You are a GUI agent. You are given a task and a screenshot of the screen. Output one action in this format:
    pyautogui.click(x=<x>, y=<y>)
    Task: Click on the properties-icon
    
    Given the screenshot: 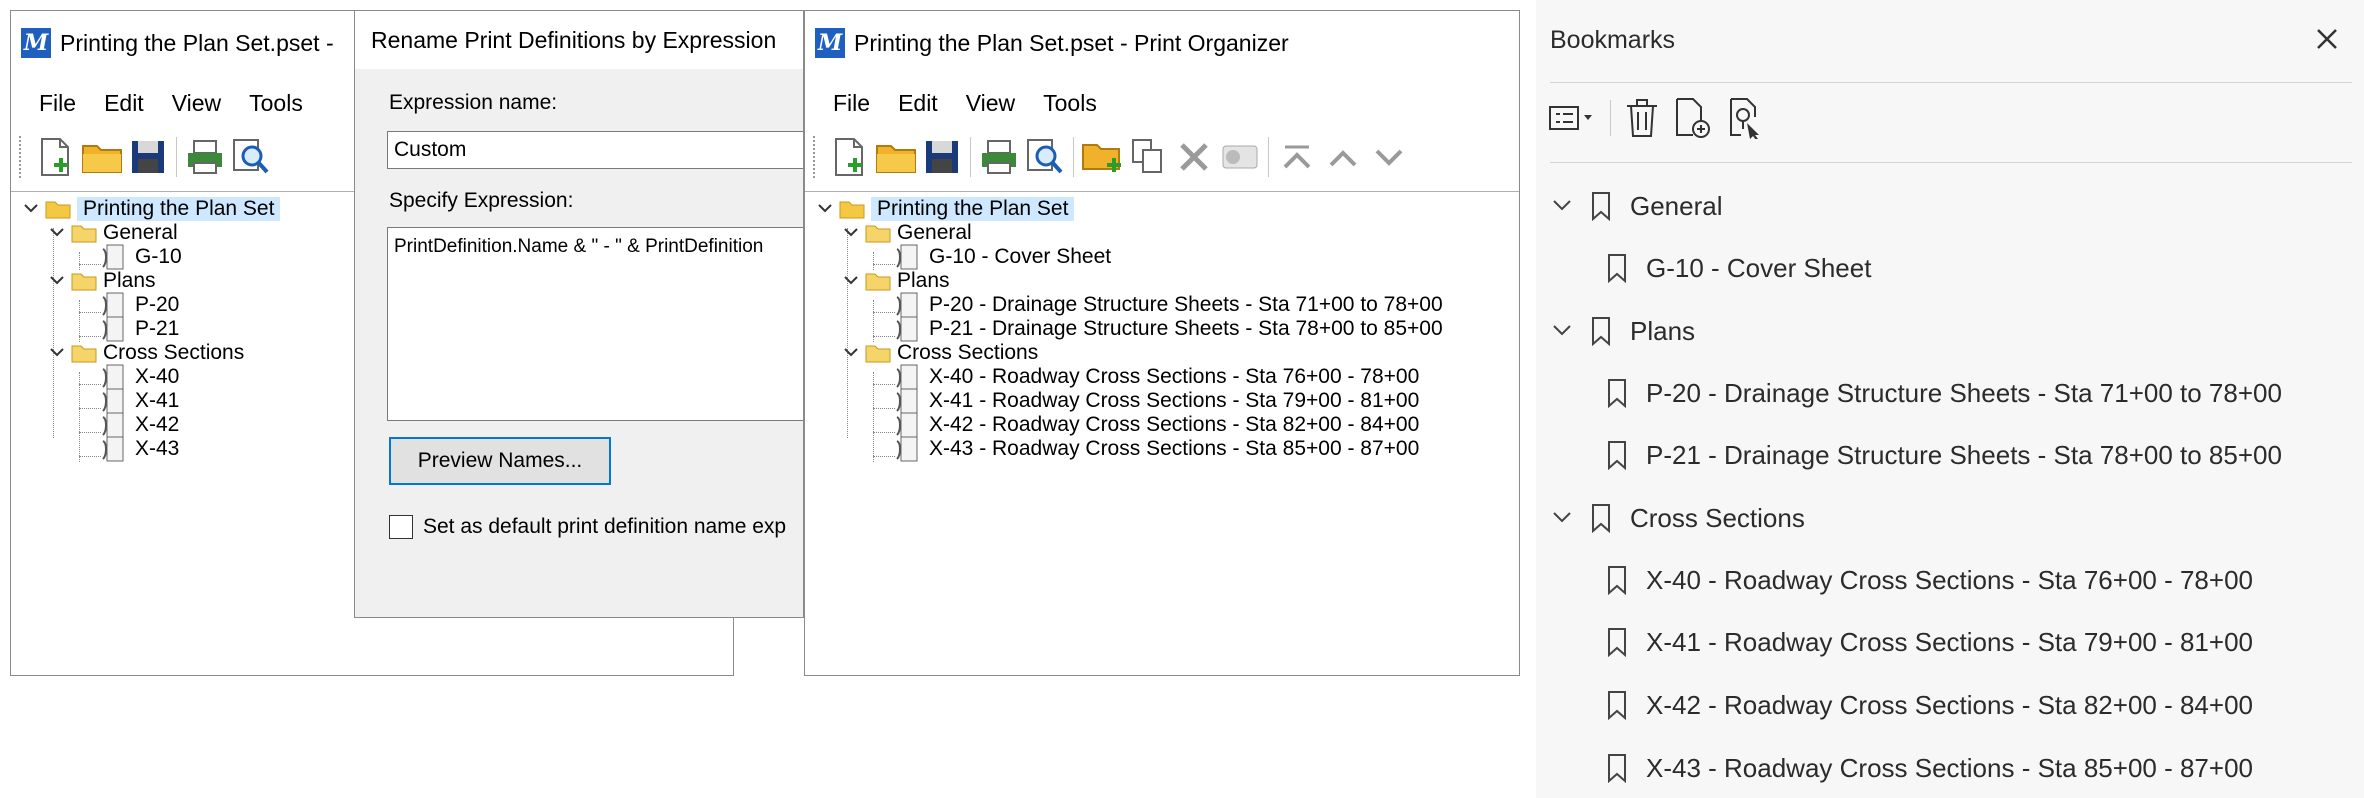 What is the action you would take?
    pyautogui.click(x=1240, y=157)
    